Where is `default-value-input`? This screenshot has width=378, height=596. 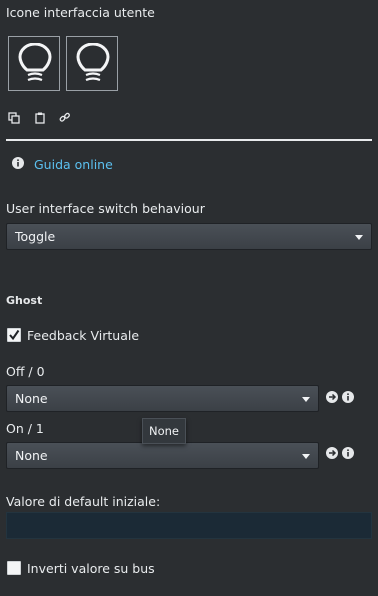 default-value-input is located at coordinates (189, 525).